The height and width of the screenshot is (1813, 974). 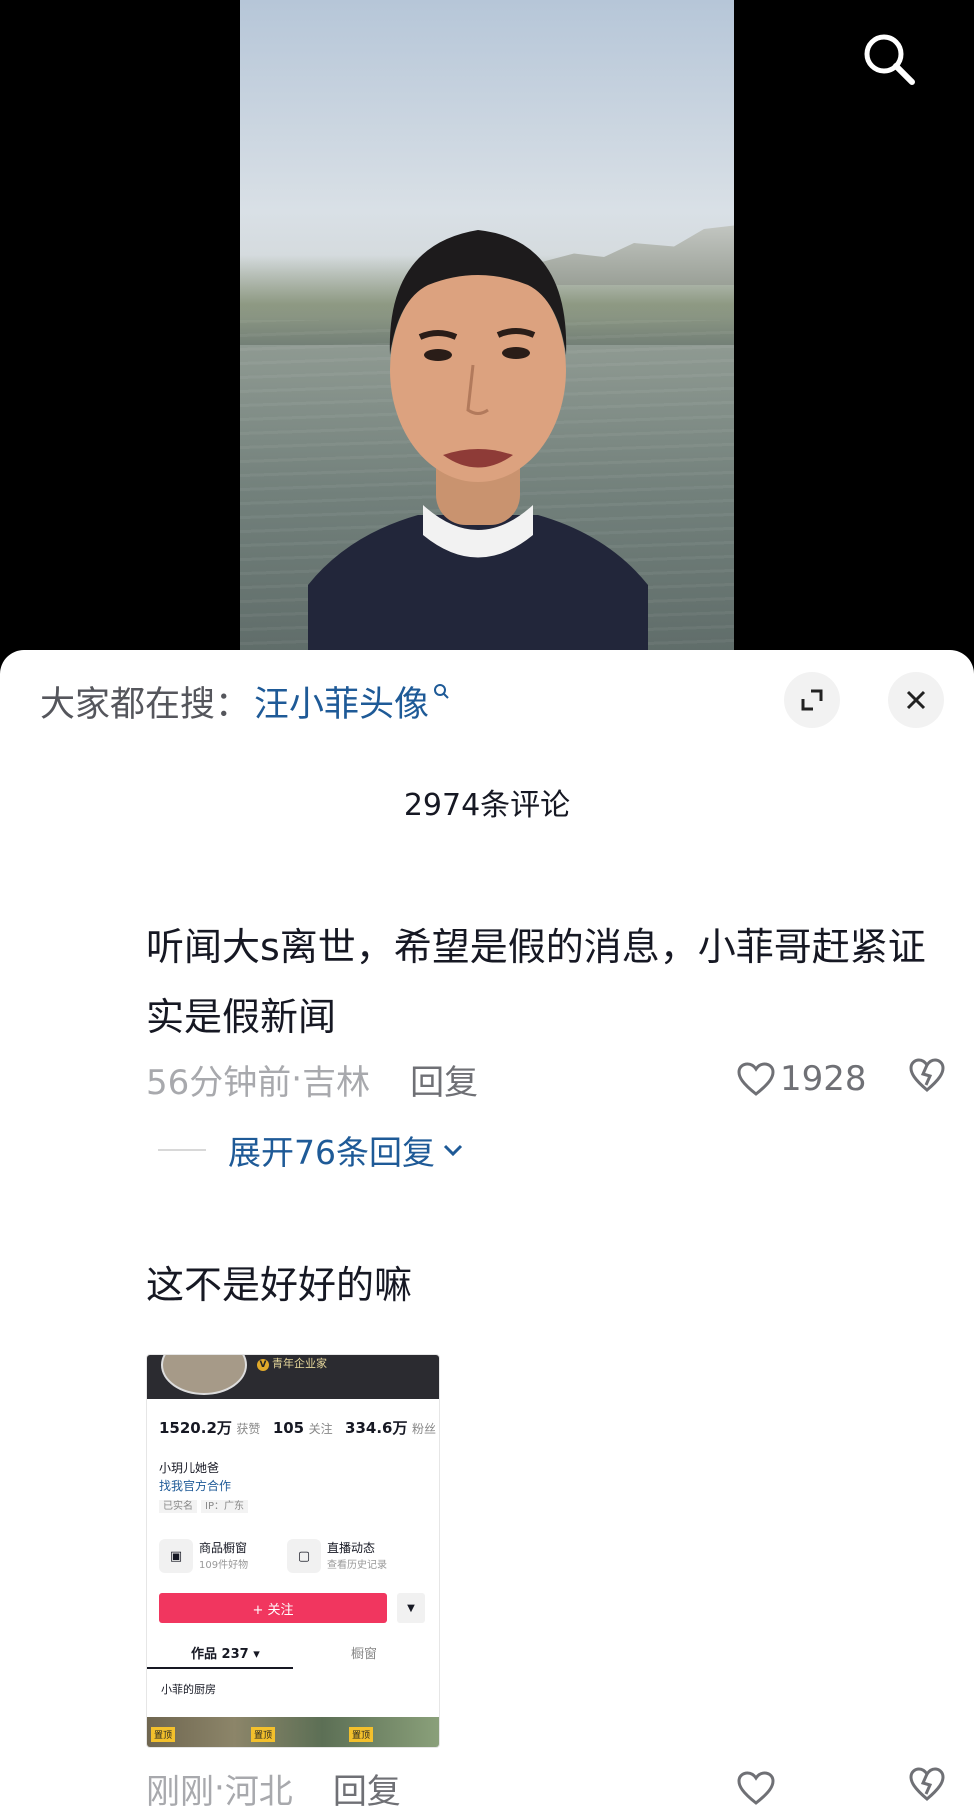 What do you see at coordinates (292, 1363) in the screenshot?
I see `verified-badge: V 青年企业家` at bounding box center [292, 1363].